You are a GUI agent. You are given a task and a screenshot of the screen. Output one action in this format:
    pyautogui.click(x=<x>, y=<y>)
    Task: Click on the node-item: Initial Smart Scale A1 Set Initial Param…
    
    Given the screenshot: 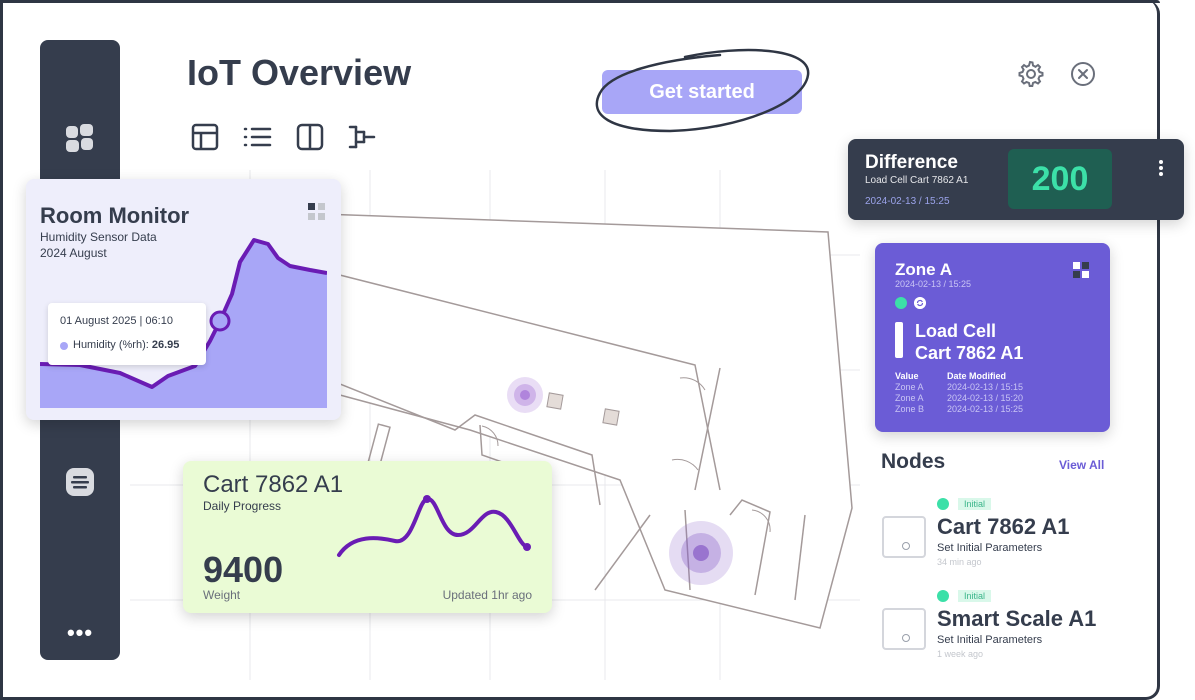 What is the action you would take?
    pyautogui.click(x=1012, y=625)
    